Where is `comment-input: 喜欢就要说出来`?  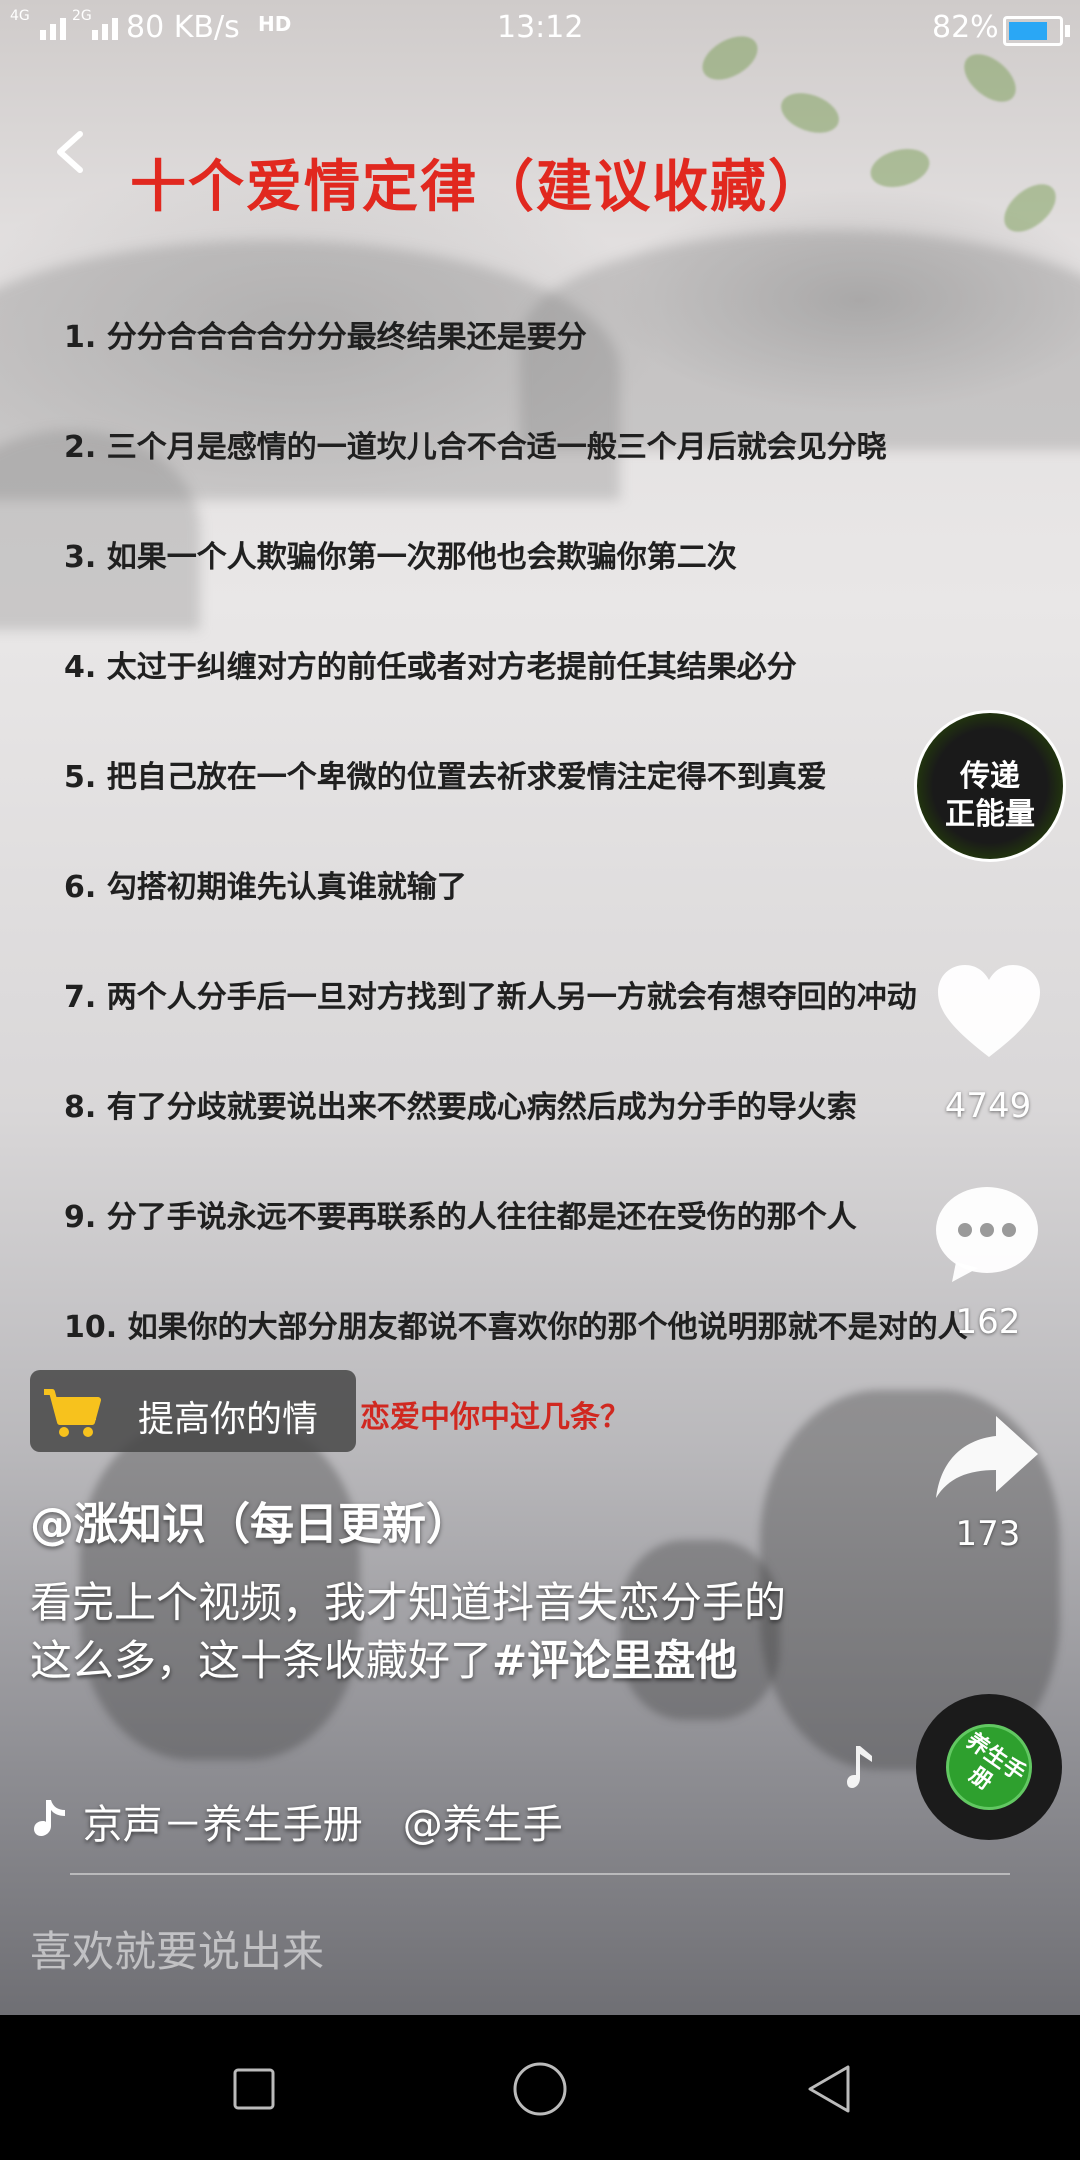 comment-input: 喜欢就要说出来 is located at coordinates (177, 1948).